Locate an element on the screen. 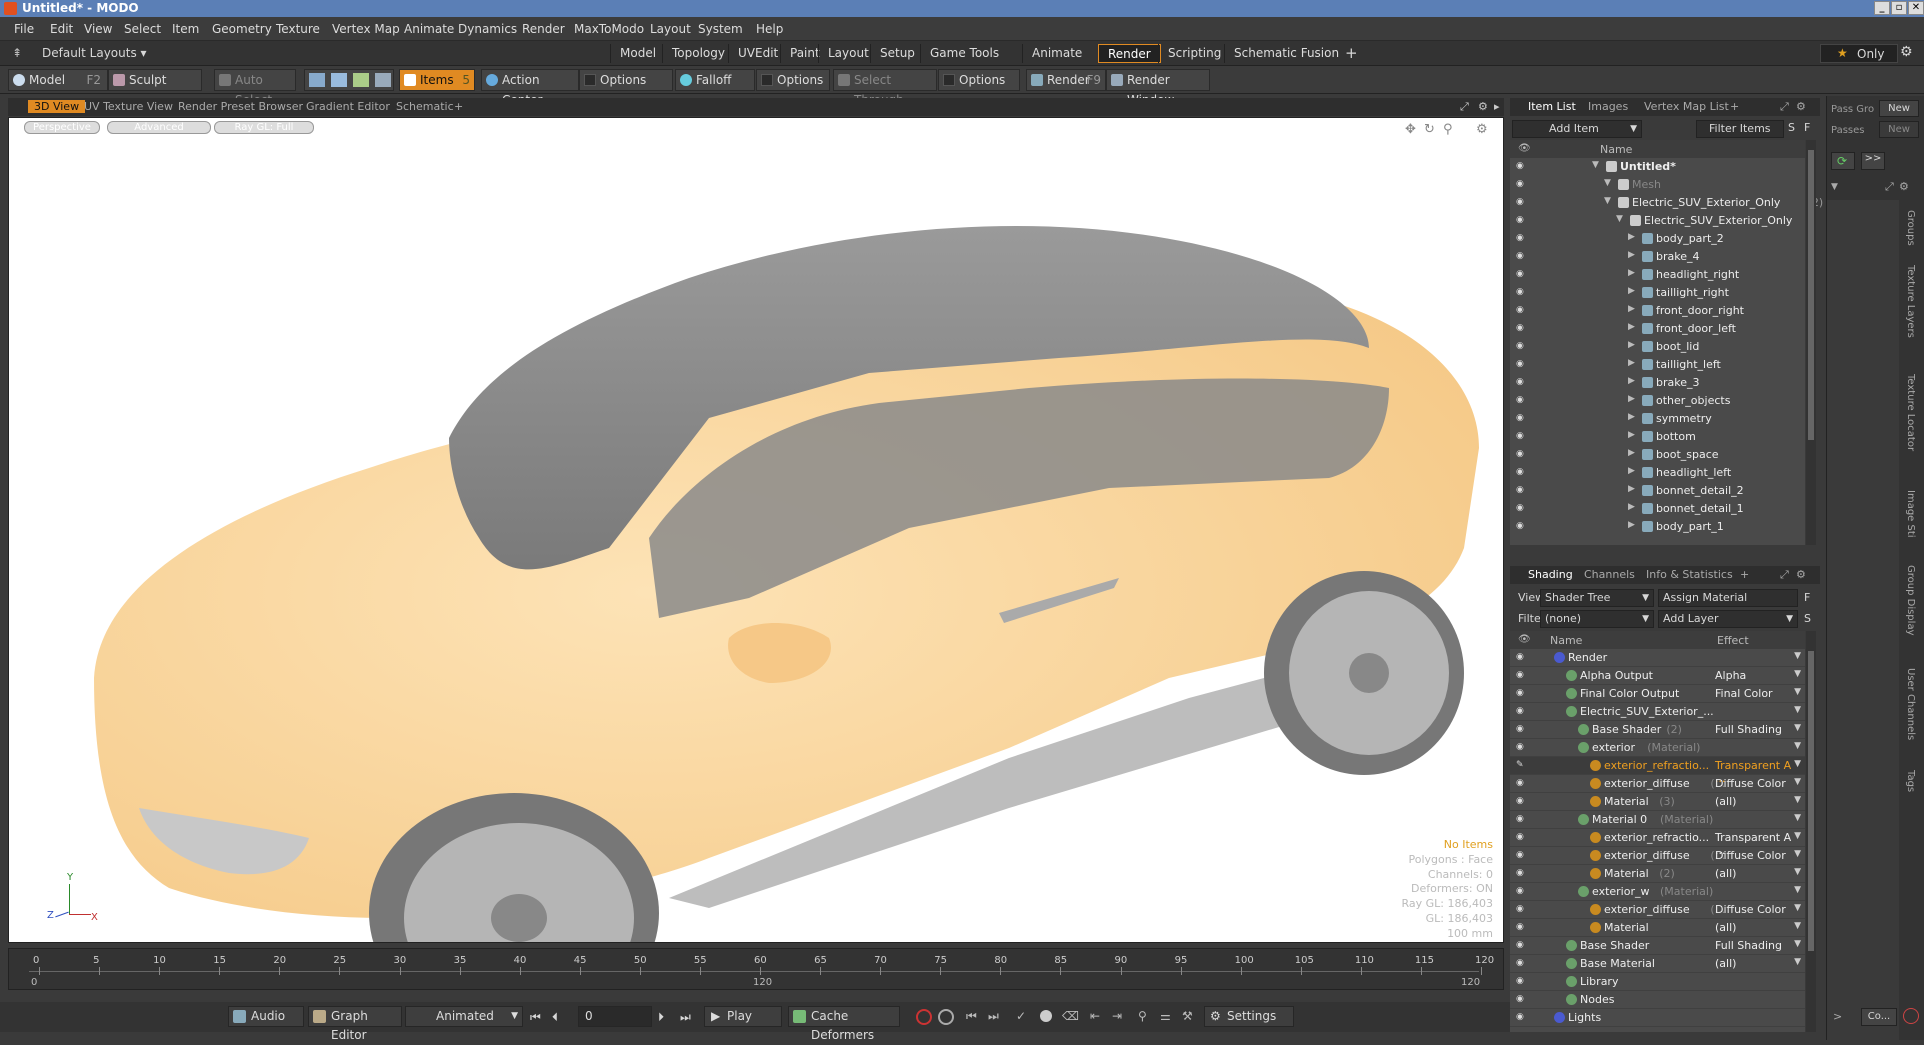 This screenshot has width=1924, height=1045. key-next-icon: ⏭ is located at coordinates (993, 1016).